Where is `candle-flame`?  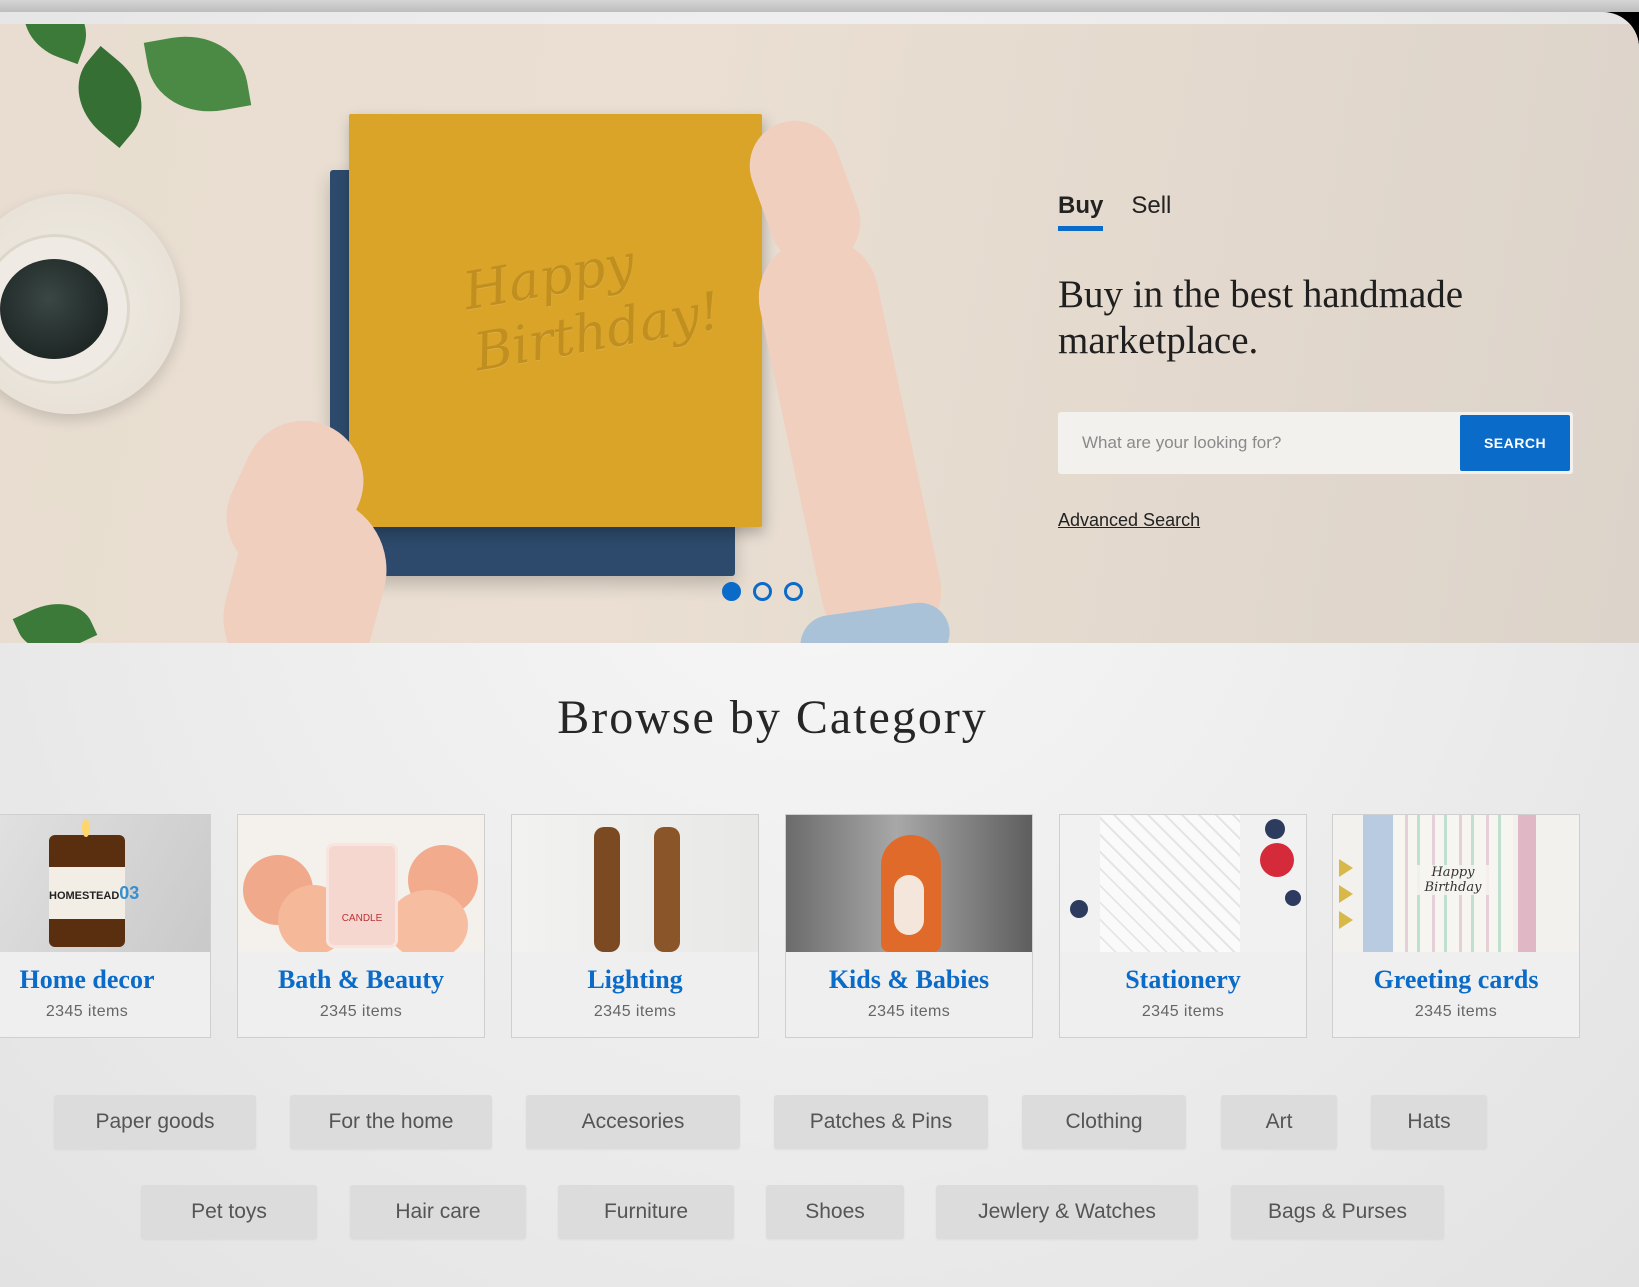
candle-flame is located at coordinates (86, 828).